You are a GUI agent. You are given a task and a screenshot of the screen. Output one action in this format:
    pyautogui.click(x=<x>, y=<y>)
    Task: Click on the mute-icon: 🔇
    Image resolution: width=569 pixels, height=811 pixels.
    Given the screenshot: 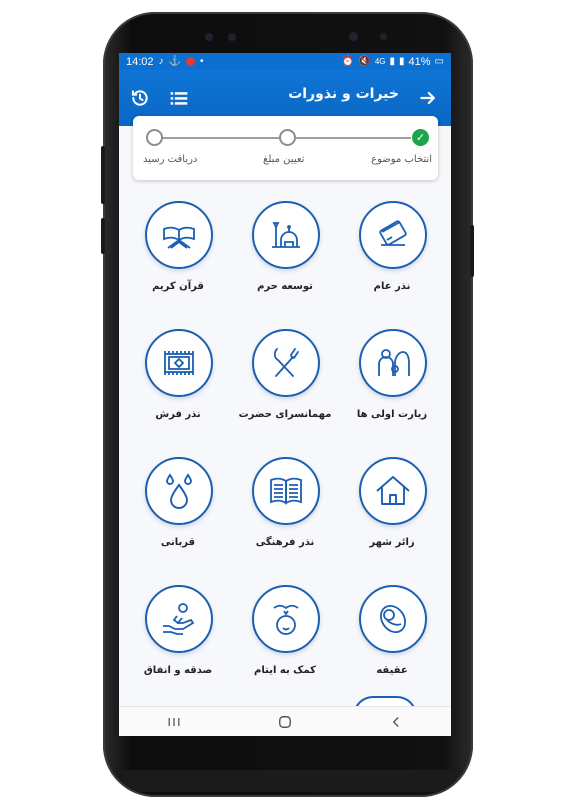 What is the action you would take?
    pyautogui.click(x=364, y=61)
    